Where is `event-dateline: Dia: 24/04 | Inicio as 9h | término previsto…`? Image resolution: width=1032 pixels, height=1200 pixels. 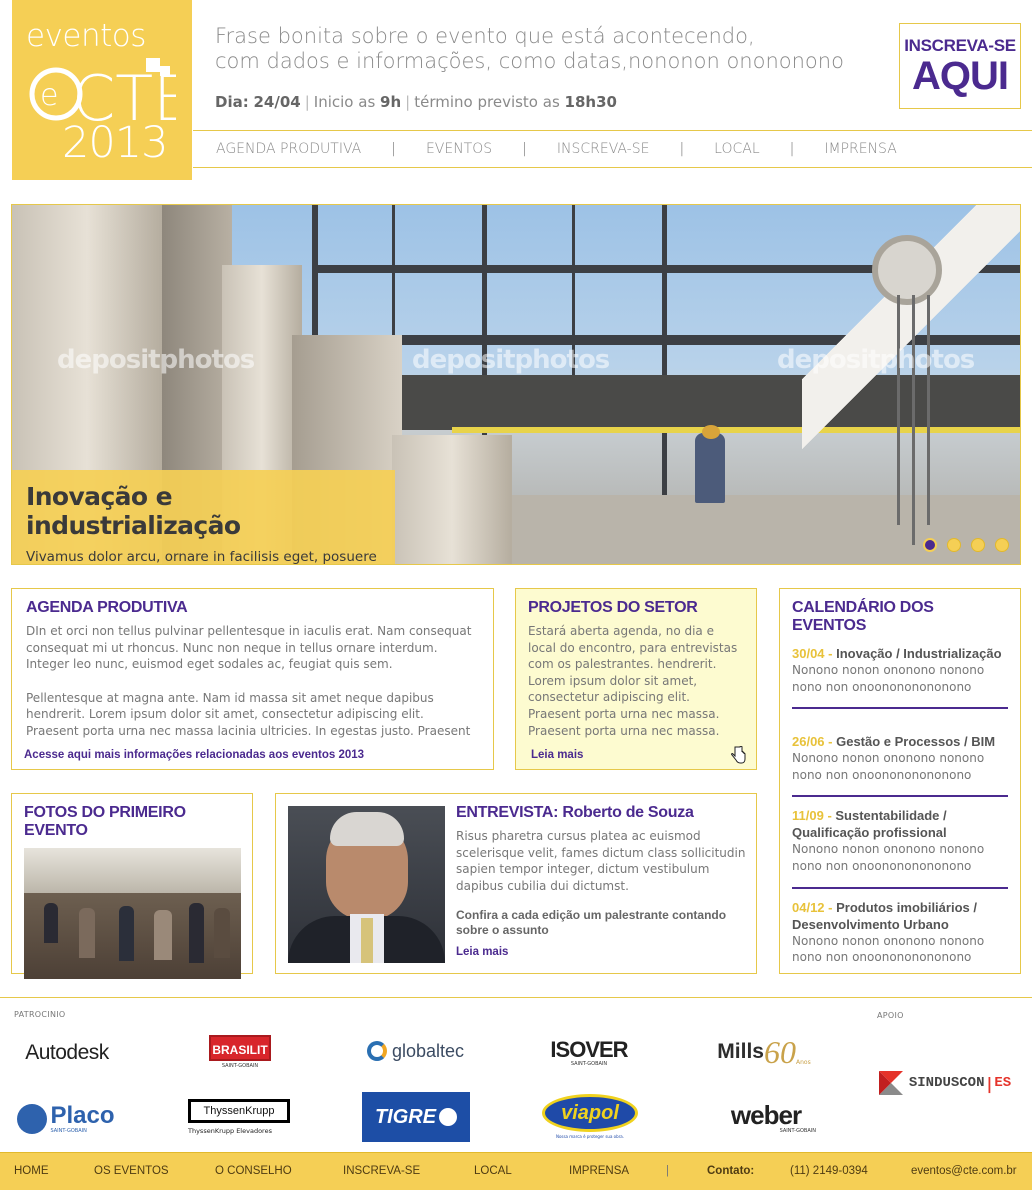 event-dateline: Dia: 24/04 | Inicio as 9h | término previsto… is located at coordinates (416, 102).